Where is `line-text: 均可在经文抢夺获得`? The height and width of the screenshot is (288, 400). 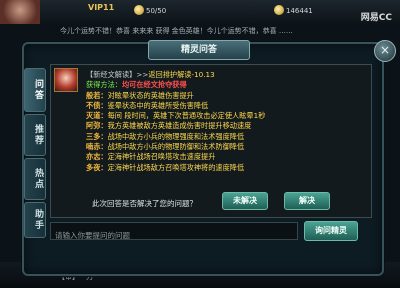 line-text: 均可在经文抢夺获得 is located at coordinates (154, 85).